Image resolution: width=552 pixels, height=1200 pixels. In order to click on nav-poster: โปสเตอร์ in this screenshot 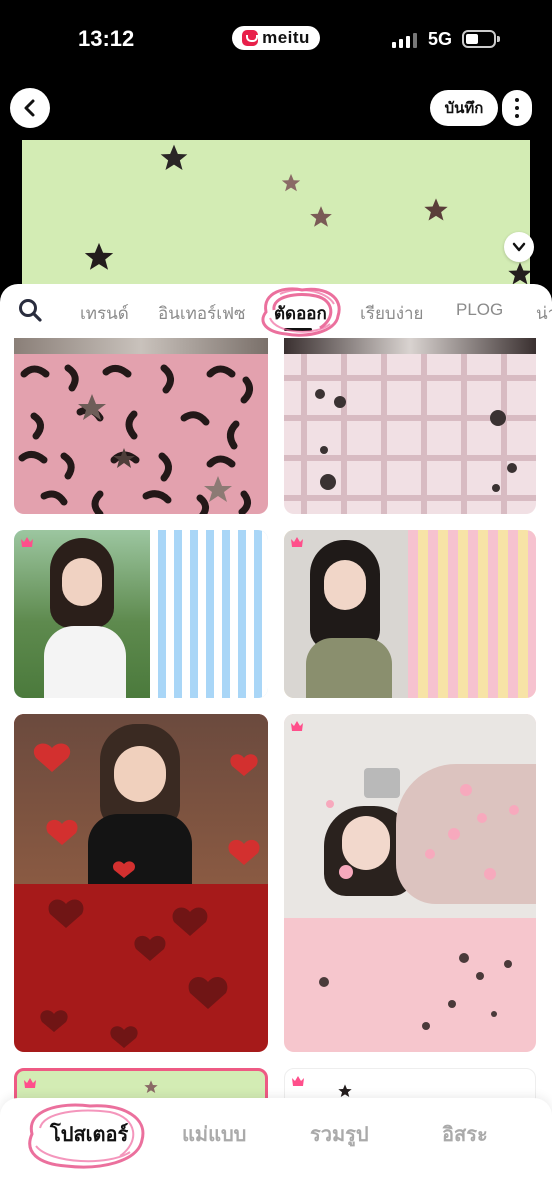, I will do `click(89, 1134)`.